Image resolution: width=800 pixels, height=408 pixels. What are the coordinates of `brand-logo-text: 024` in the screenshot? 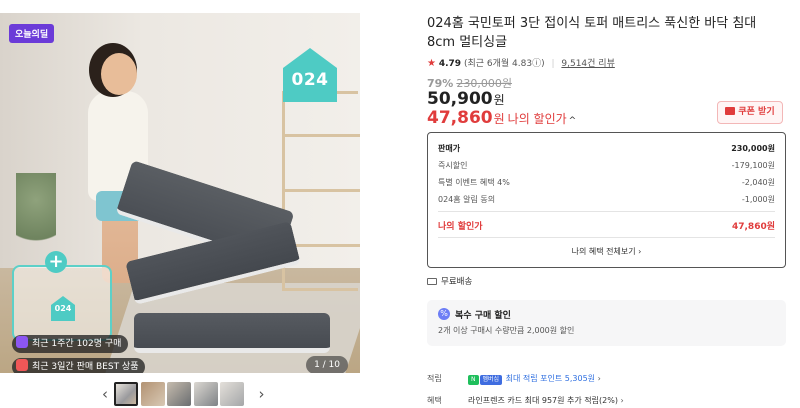 It's located at (310, 80).